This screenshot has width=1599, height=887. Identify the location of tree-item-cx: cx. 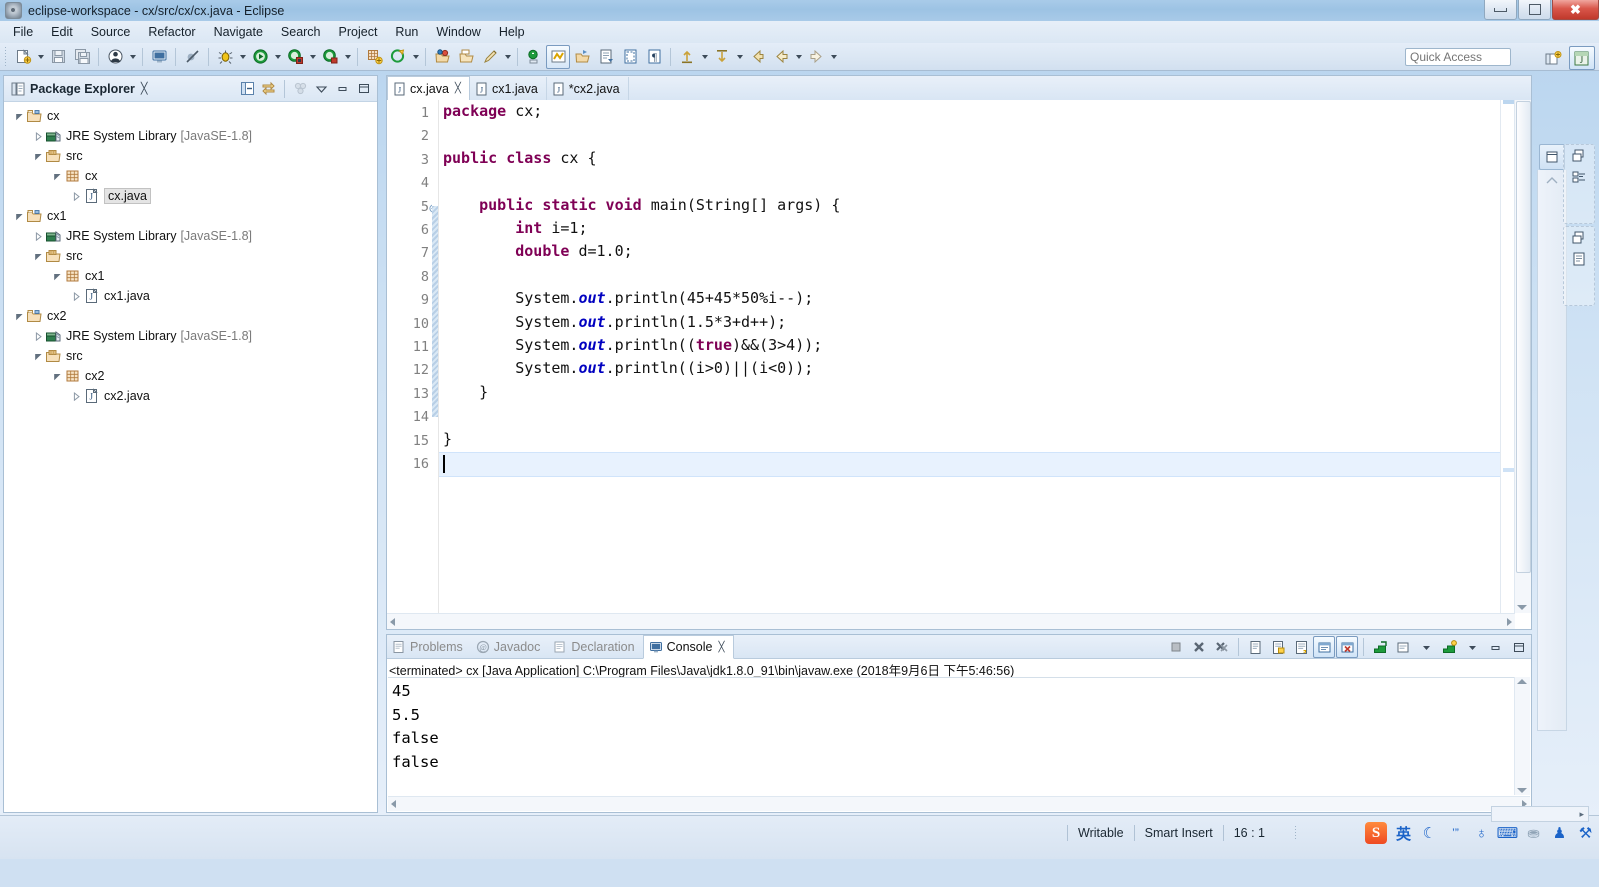
(190, 176).